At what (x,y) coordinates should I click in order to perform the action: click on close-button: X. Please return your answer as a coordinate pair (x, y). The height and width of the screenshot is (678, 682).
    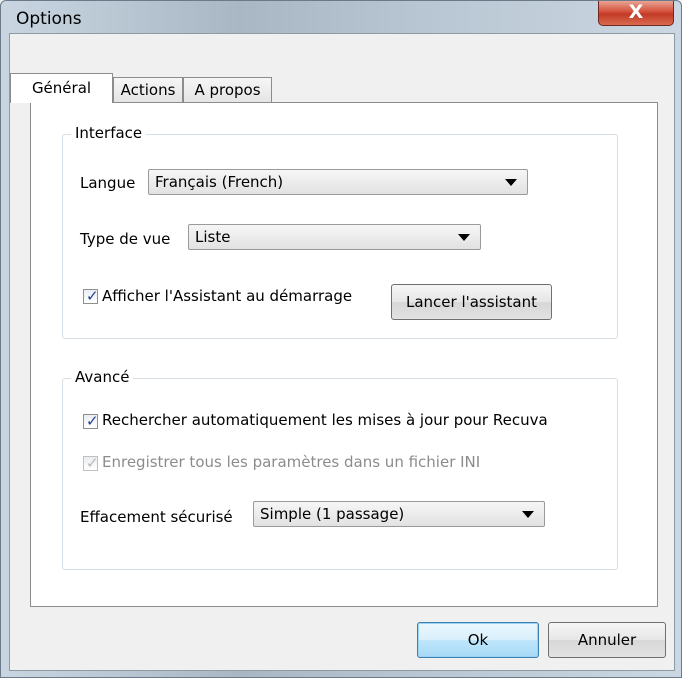
    Looking at the image, I should click on (636, 13).